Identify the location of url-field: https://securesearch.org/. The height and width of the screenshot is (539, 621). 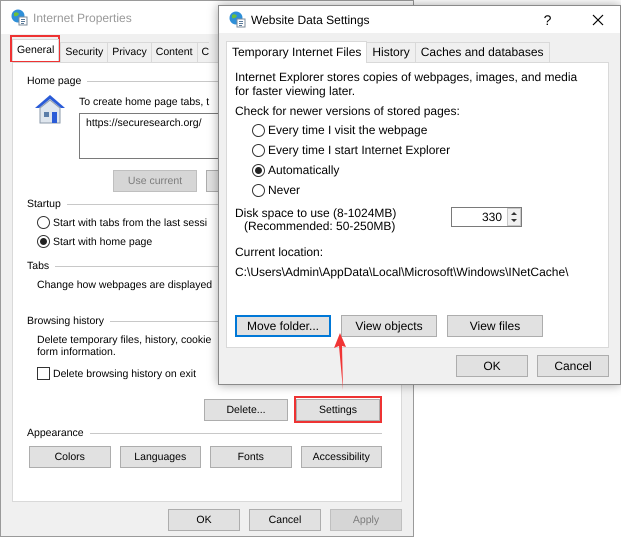
(148, 136).